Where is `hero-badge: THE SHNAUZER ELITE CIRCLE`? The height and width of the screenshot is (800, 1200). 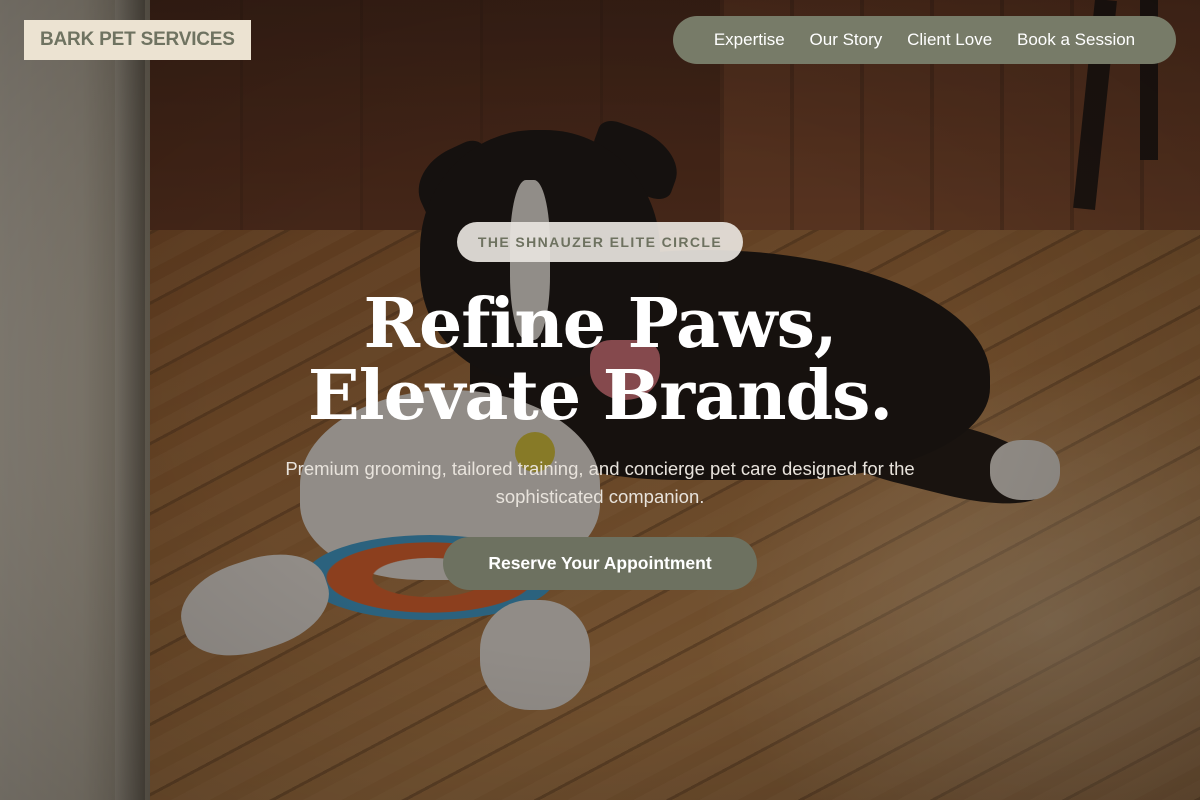
hero-badge: THE SHNAUZER ELITE CIRCLE is located at coordinates (600, 242).